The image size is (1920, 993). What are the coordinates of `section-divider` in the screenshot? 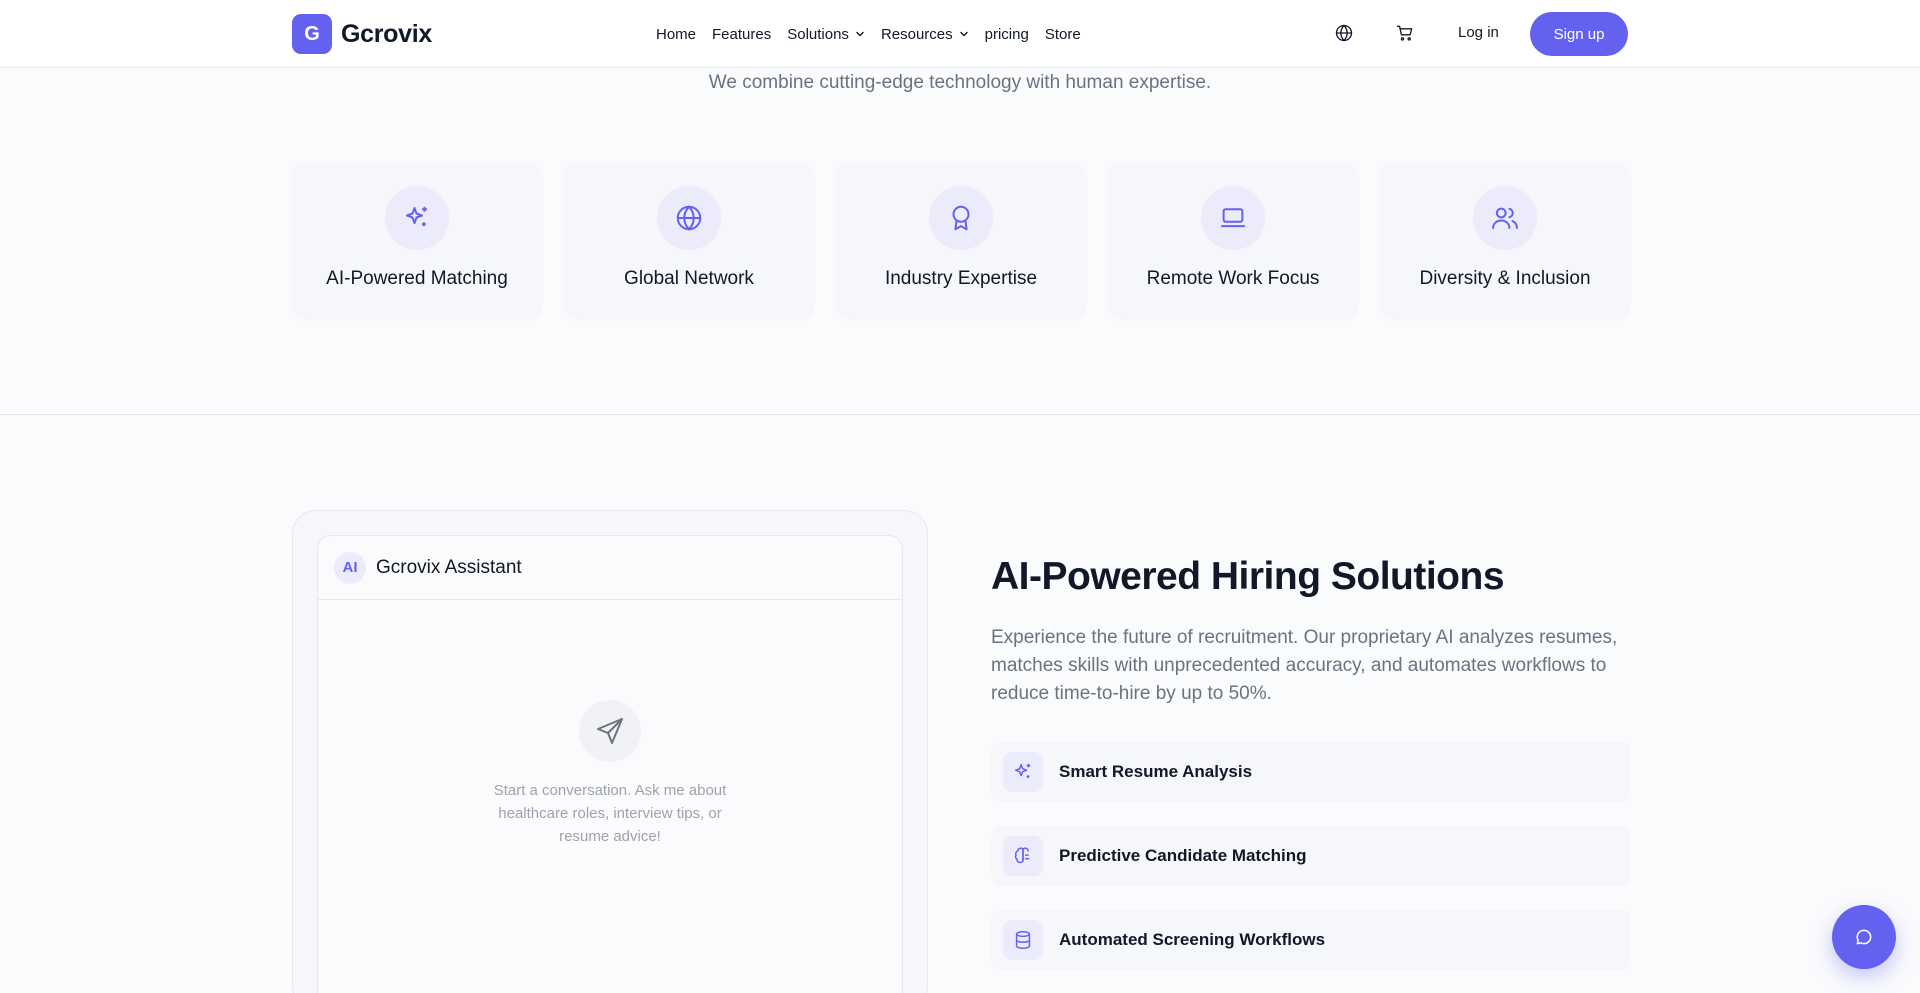 It's located at (960, 414).